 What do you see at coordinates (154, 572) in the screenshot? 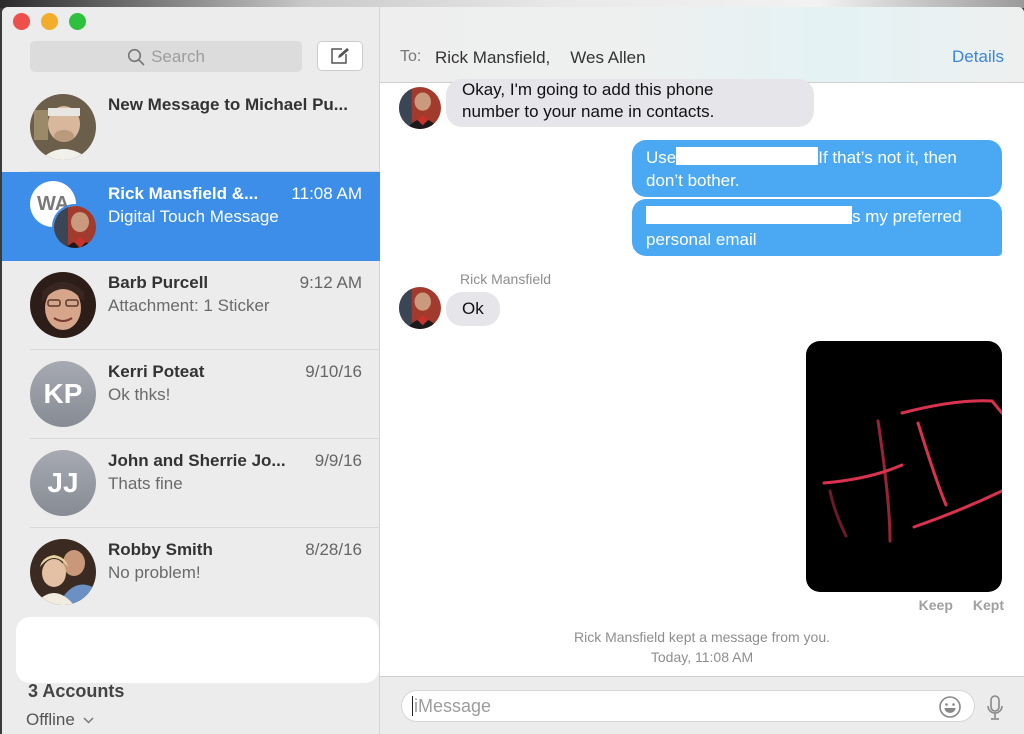
I see `conversation-preview: No problem!` at bounding box center [154, 572].